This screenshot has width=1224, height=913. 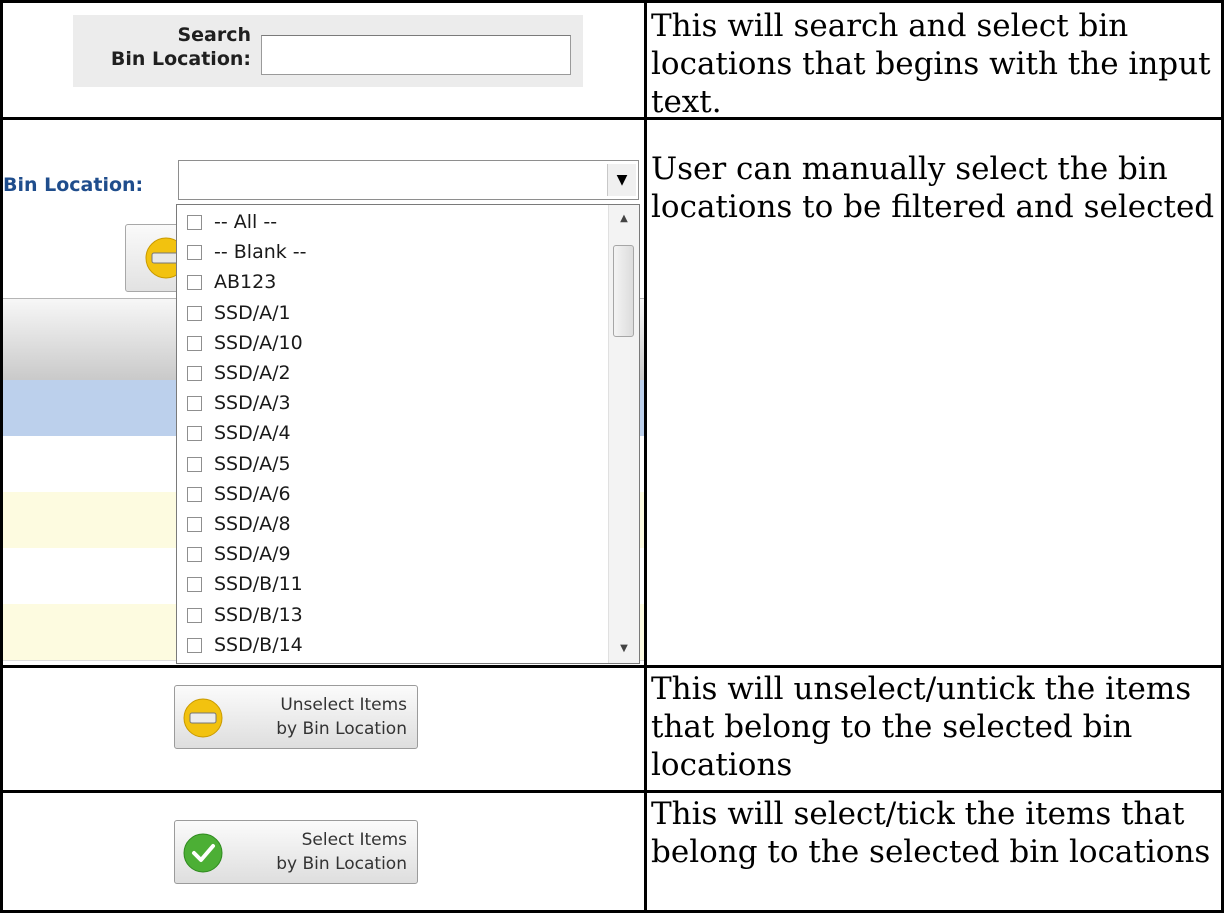 What do you see at coordinates (354, 840) in the screenshot?
I see `select-label-line1: Select Items` at bounding box center [354, 840].